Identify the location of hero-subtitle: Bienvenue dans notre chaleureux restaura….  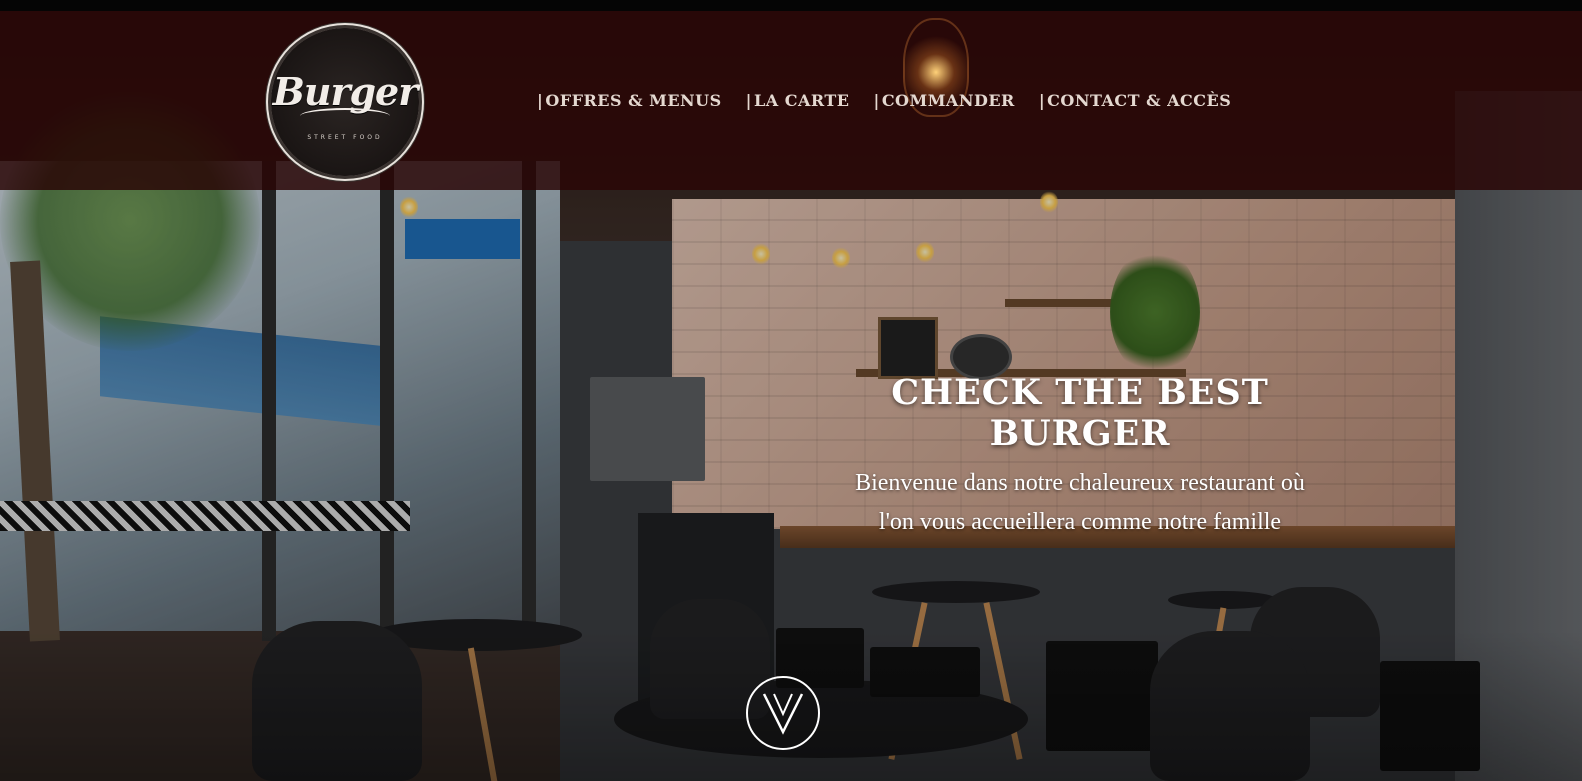
(1080, 502).